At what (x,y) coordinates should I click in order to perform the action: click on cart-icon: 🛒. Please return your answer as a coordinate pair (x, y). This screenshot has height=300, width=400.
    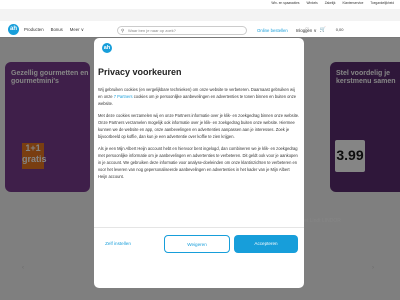
    Looking at the image, I should click on (322, 30).